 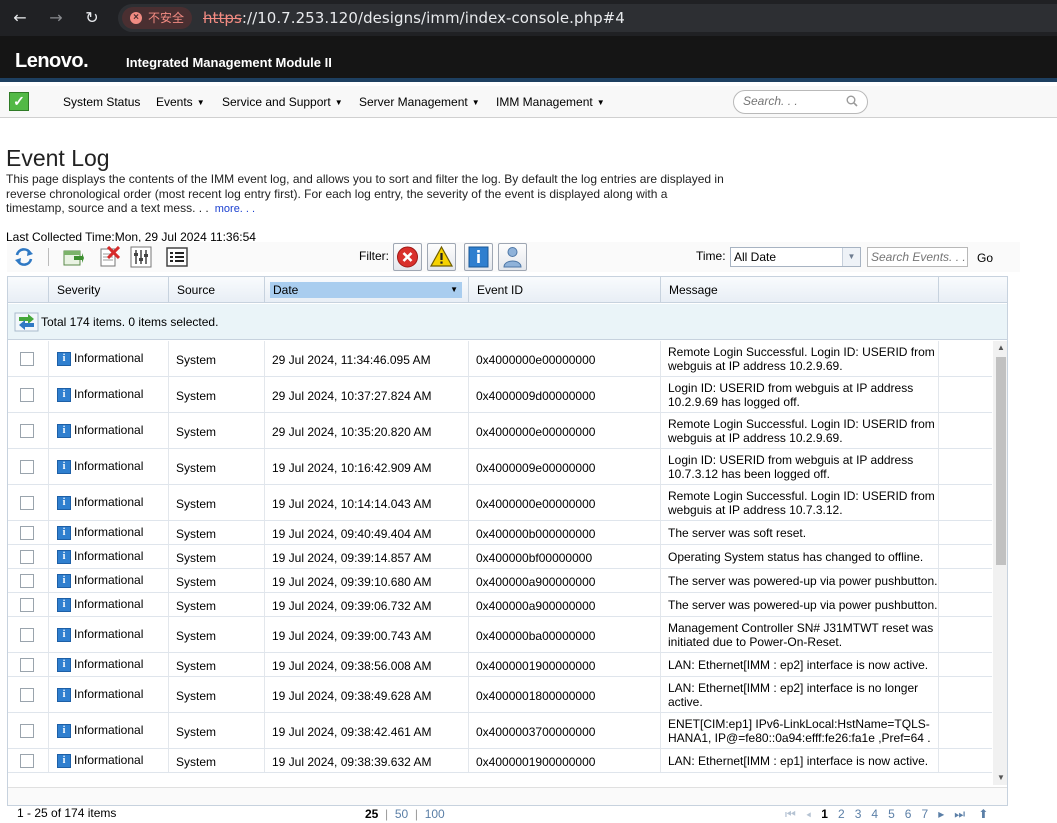 I want to click on column-label: Severity, so click(x=79, y=290).